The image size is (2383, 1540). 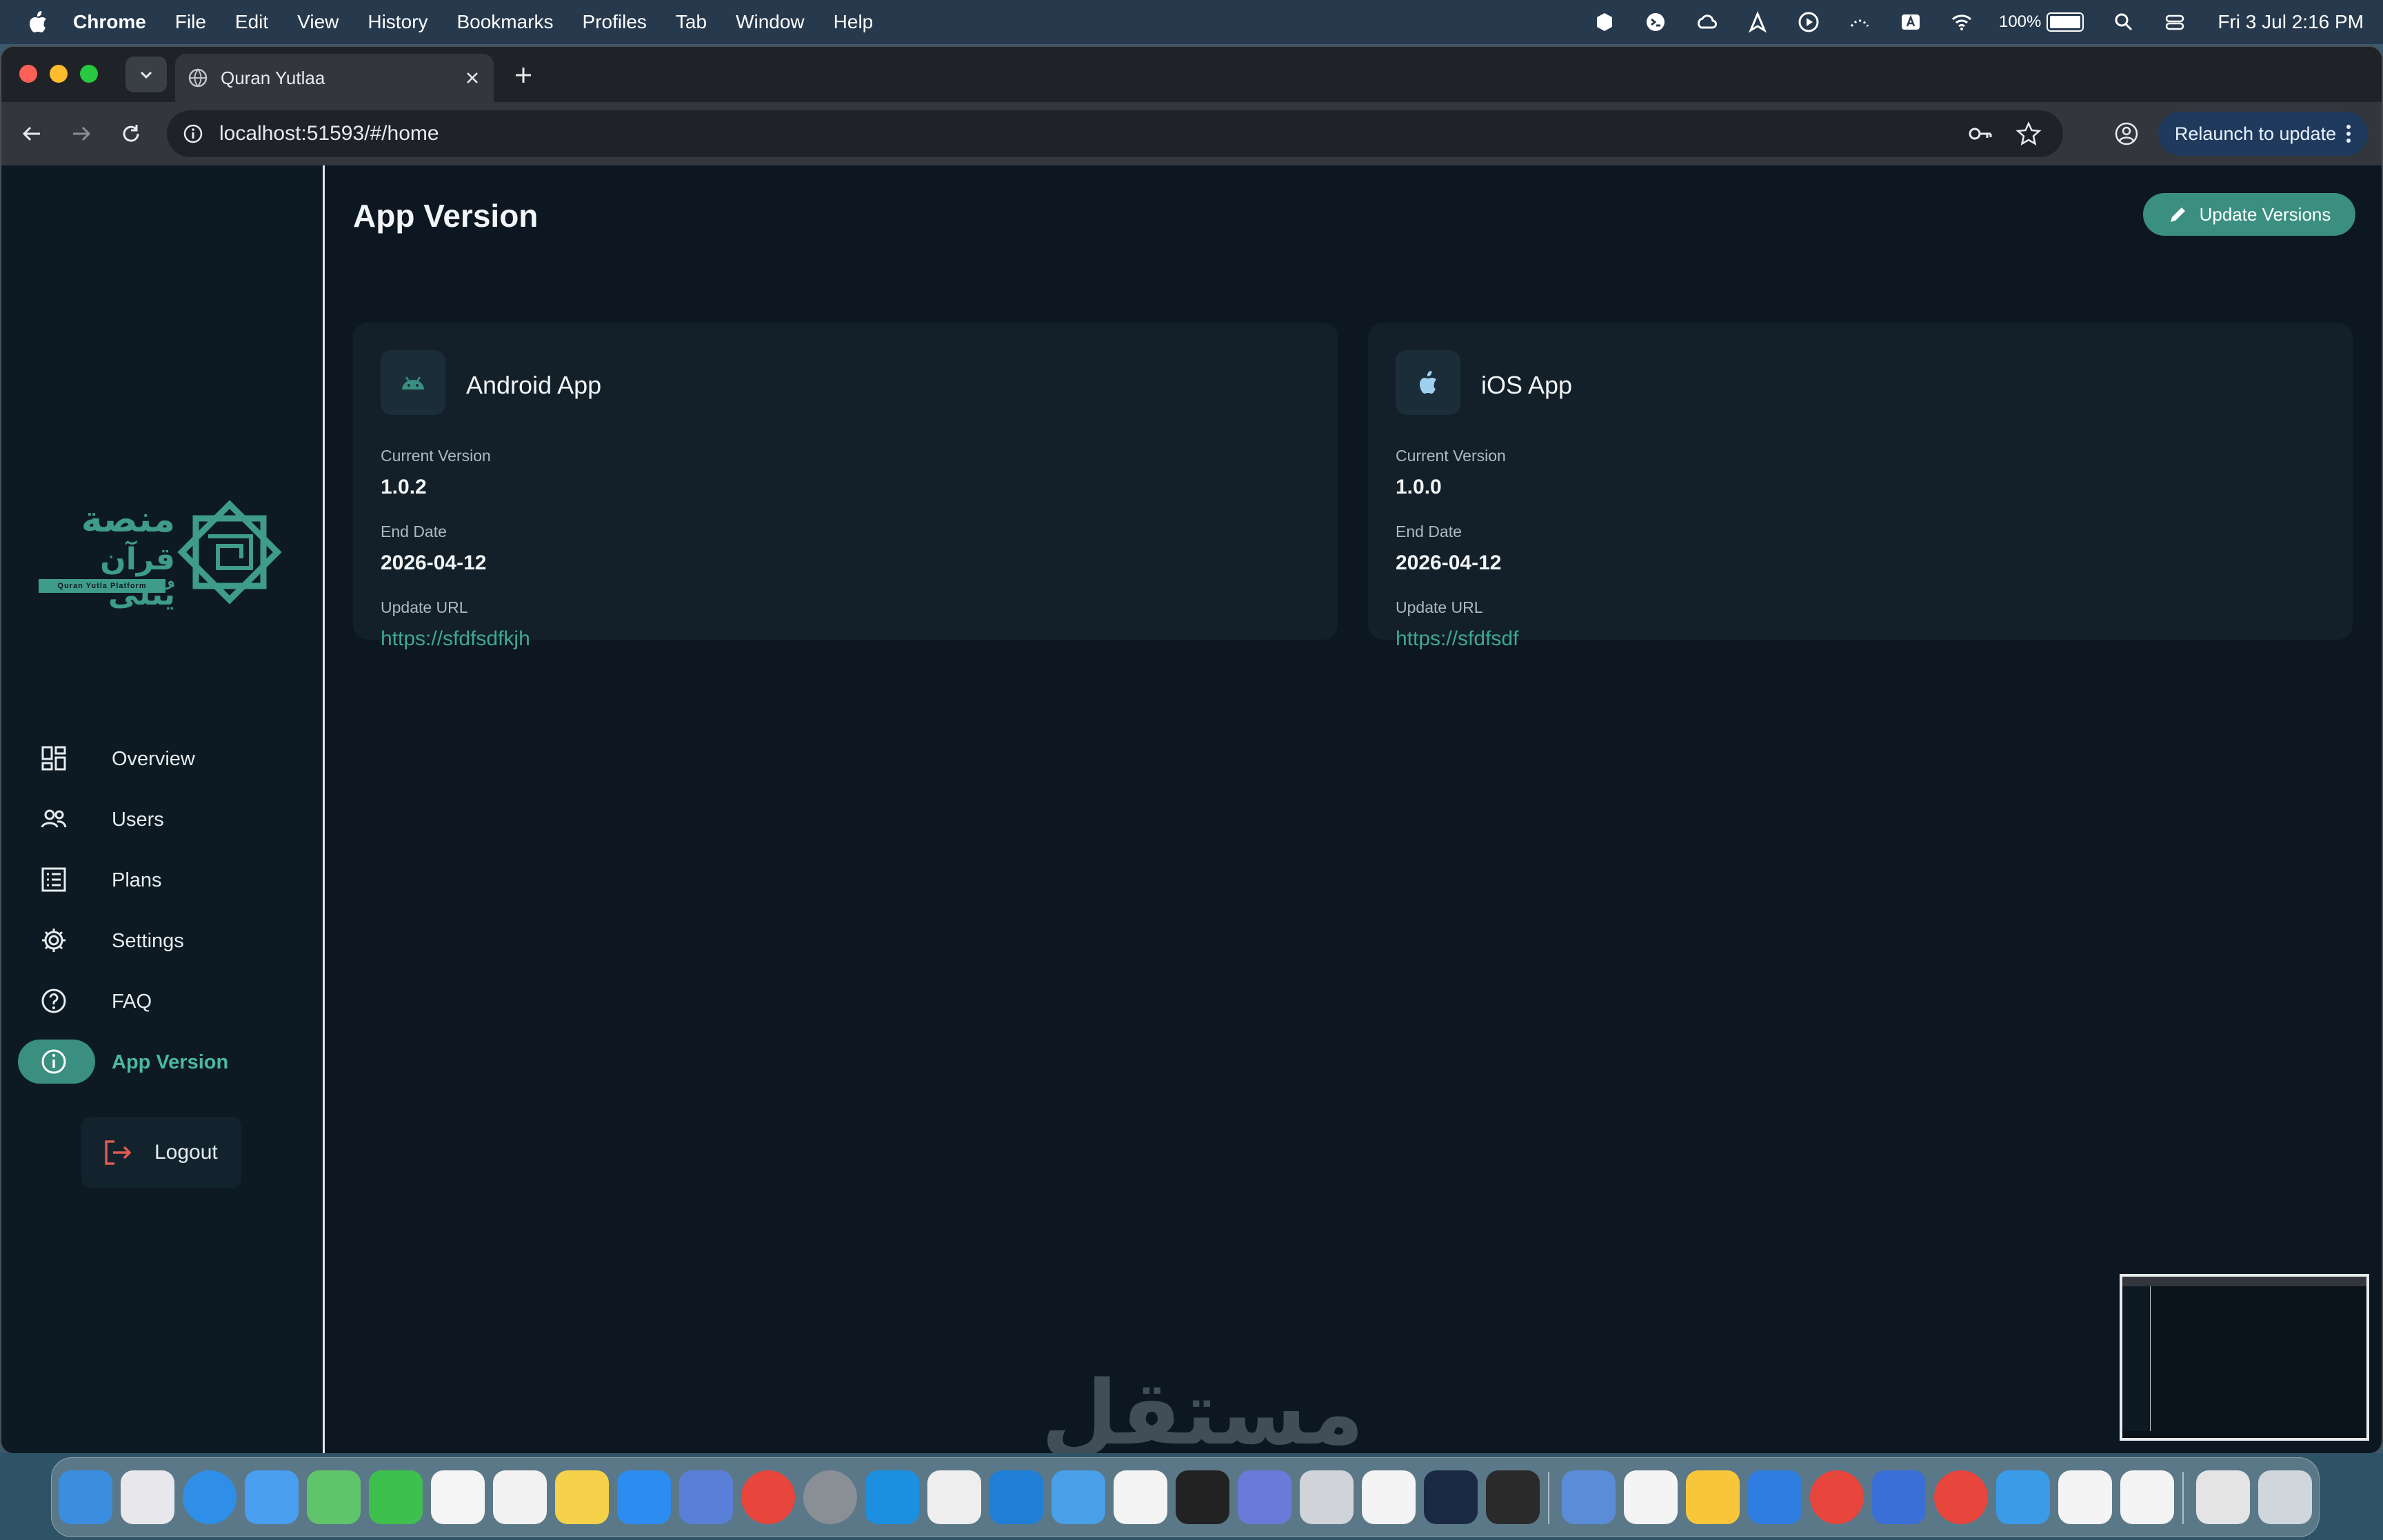 I want to click on browser-tab: Quran Yutlaa, so click(x=334, y=78).